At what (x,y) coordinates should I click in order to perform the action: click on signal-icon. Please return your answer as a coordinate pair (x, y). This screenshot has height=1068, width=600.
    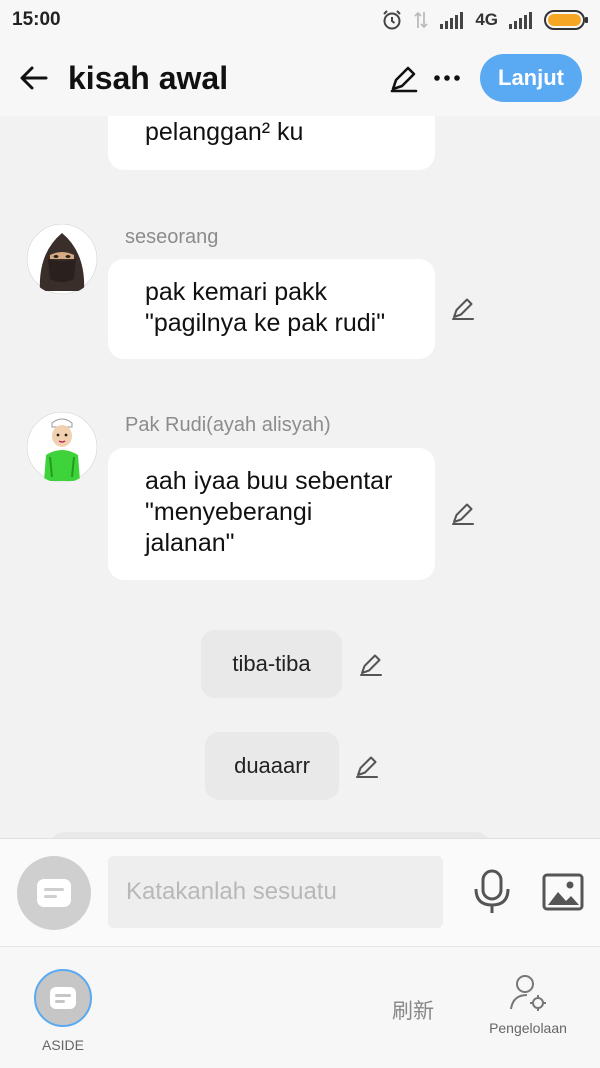
    Looking at the image, I should click on (452, 20).